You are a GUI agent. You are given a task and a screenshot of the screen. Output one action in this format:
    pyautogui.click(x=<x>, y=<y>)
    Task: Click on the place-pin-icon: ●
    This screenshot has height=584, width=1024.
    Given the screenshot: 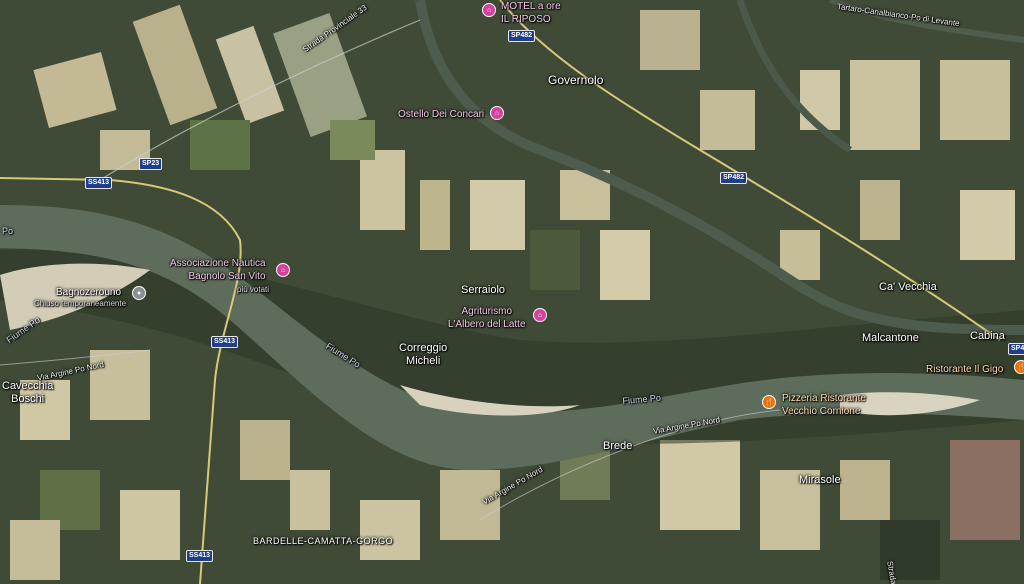 What is the action you would take?
    pyautogui.click(x=139, y=293)
    